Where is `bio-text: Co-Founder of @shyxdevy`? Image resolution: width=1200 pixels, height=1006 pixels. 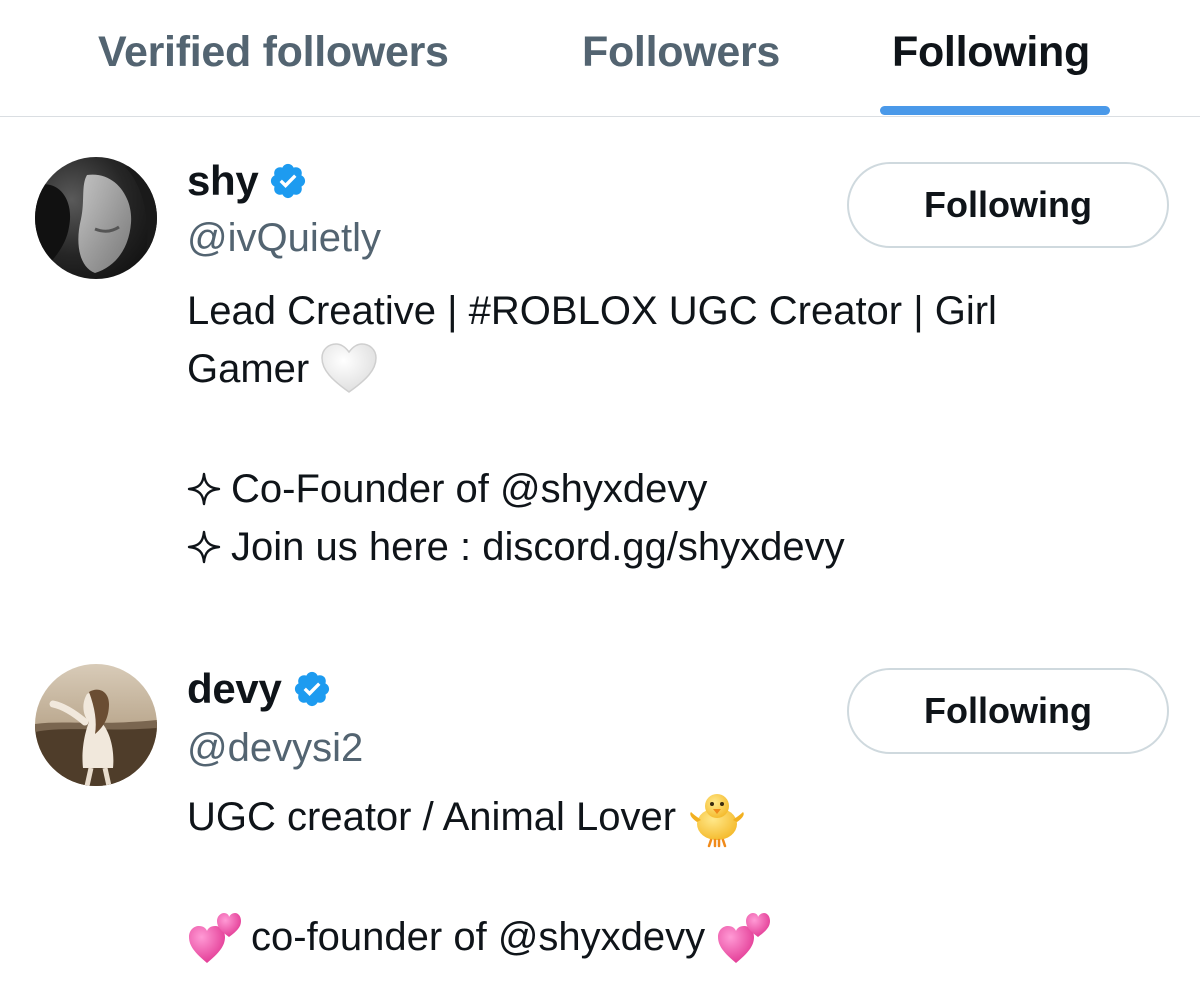 bio-text: Co-Founder of @shyxdevy is located at coordinates (469, 489).